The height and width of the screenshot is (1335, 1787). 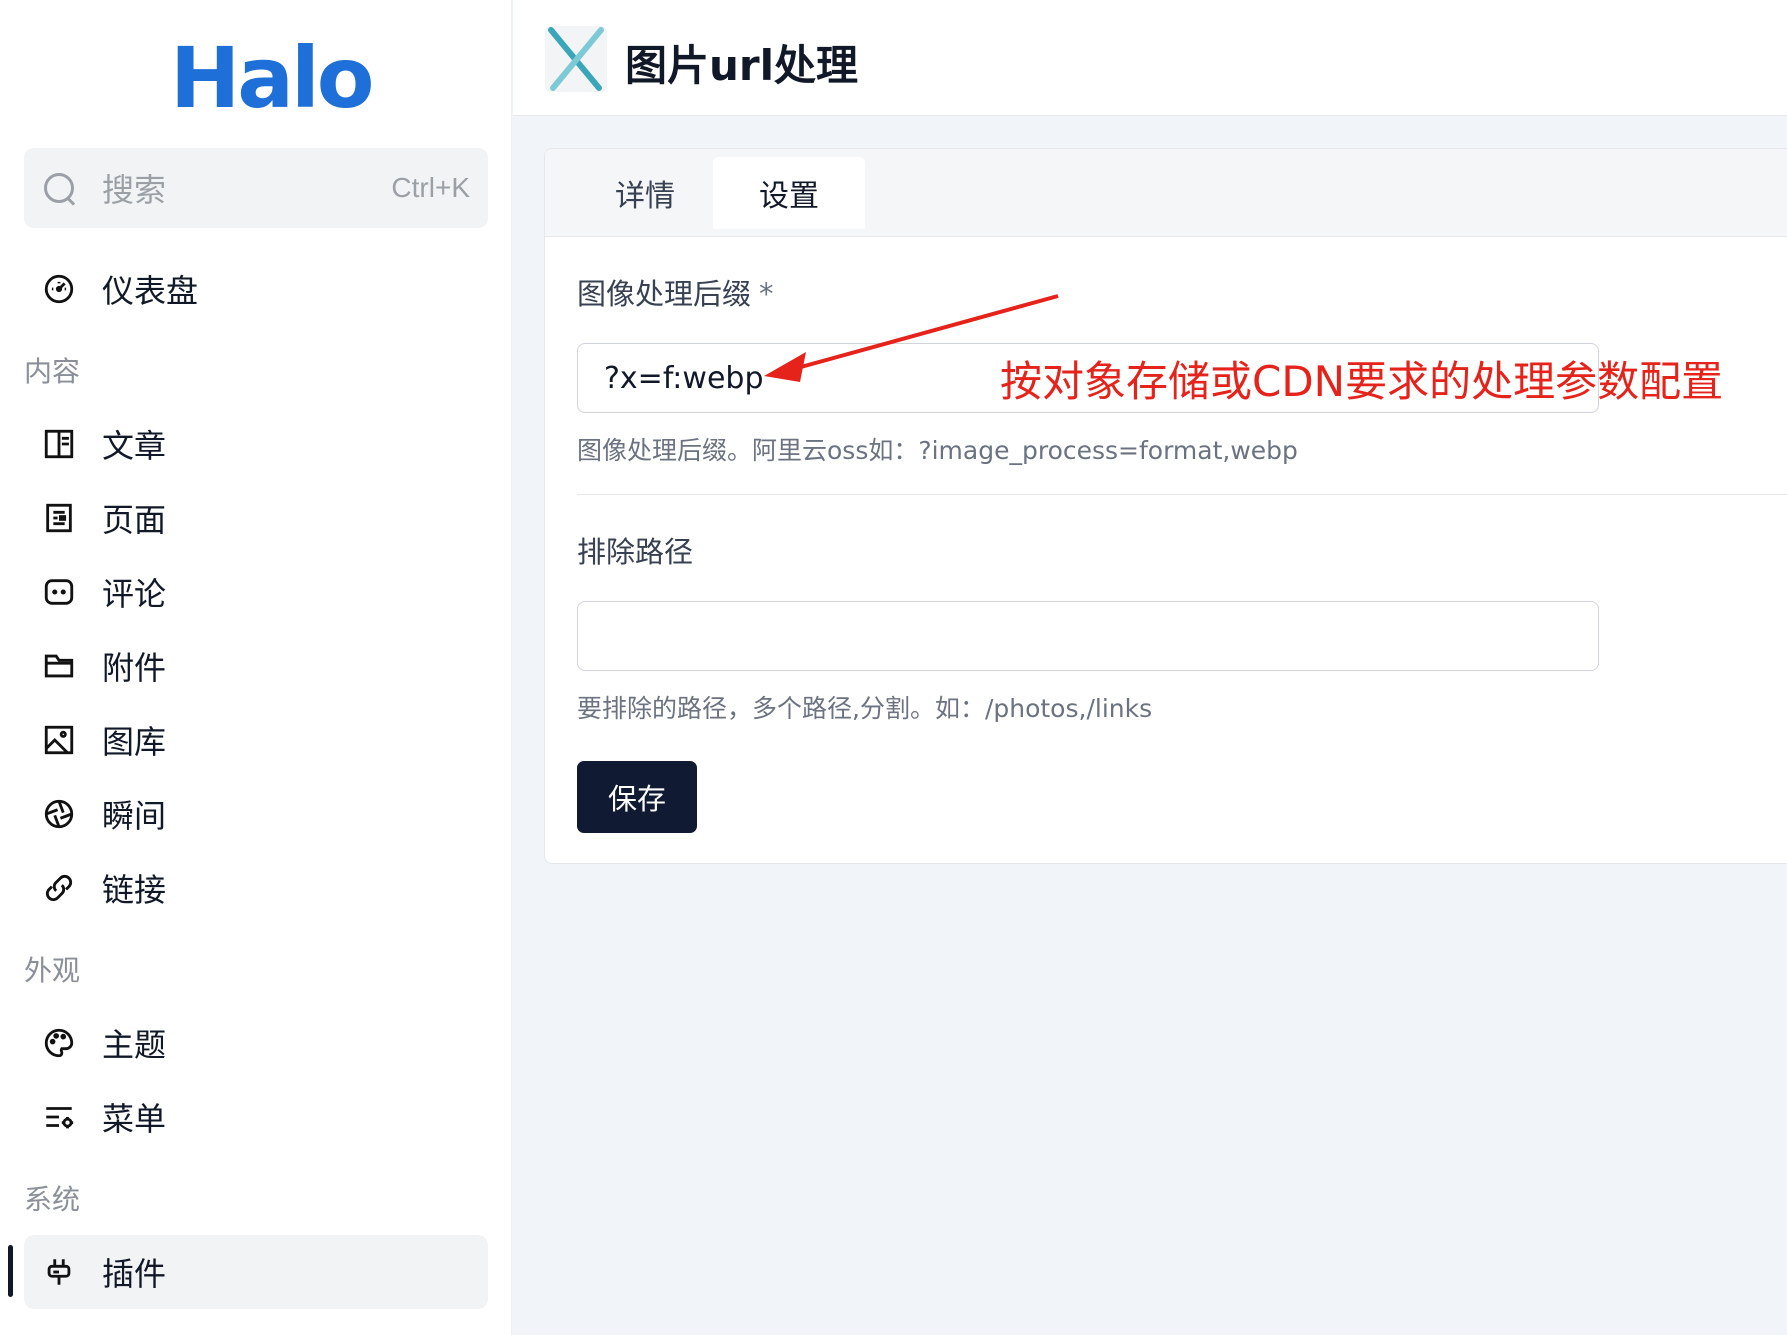 What do you see at coordinates (256, 592) in the screenshot?
I see `nav-item-comments: 评论` at bounding box center [256, 592].